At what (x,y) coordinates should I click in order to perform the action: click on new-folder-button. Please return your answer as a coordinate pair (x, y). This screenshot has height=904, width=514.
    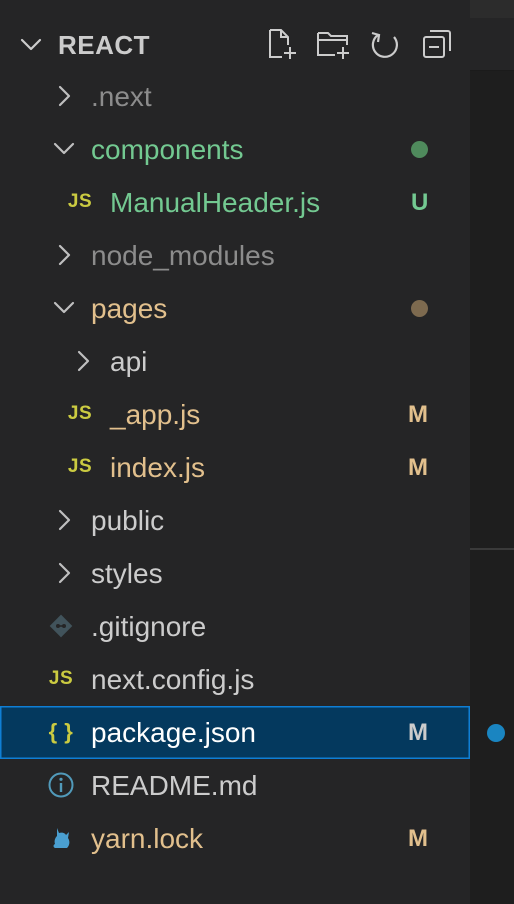
    Looking at the image, I should click on (333, 44).